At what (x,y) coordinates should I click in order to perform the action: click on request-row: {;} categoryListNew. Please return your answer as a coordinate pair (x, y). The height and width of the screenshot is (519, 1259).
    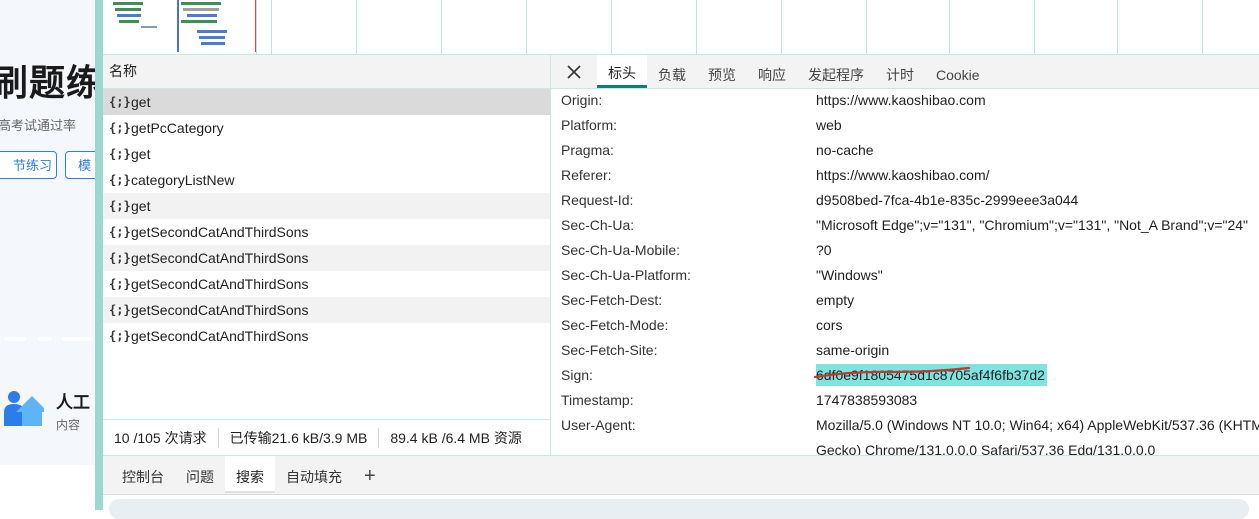
    Looking at the image, I should click on (326, 180).